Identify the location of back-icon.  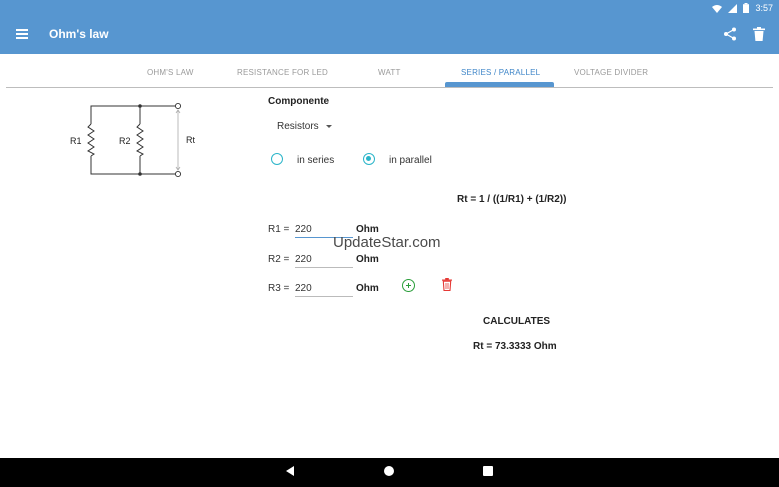
(290, 471).